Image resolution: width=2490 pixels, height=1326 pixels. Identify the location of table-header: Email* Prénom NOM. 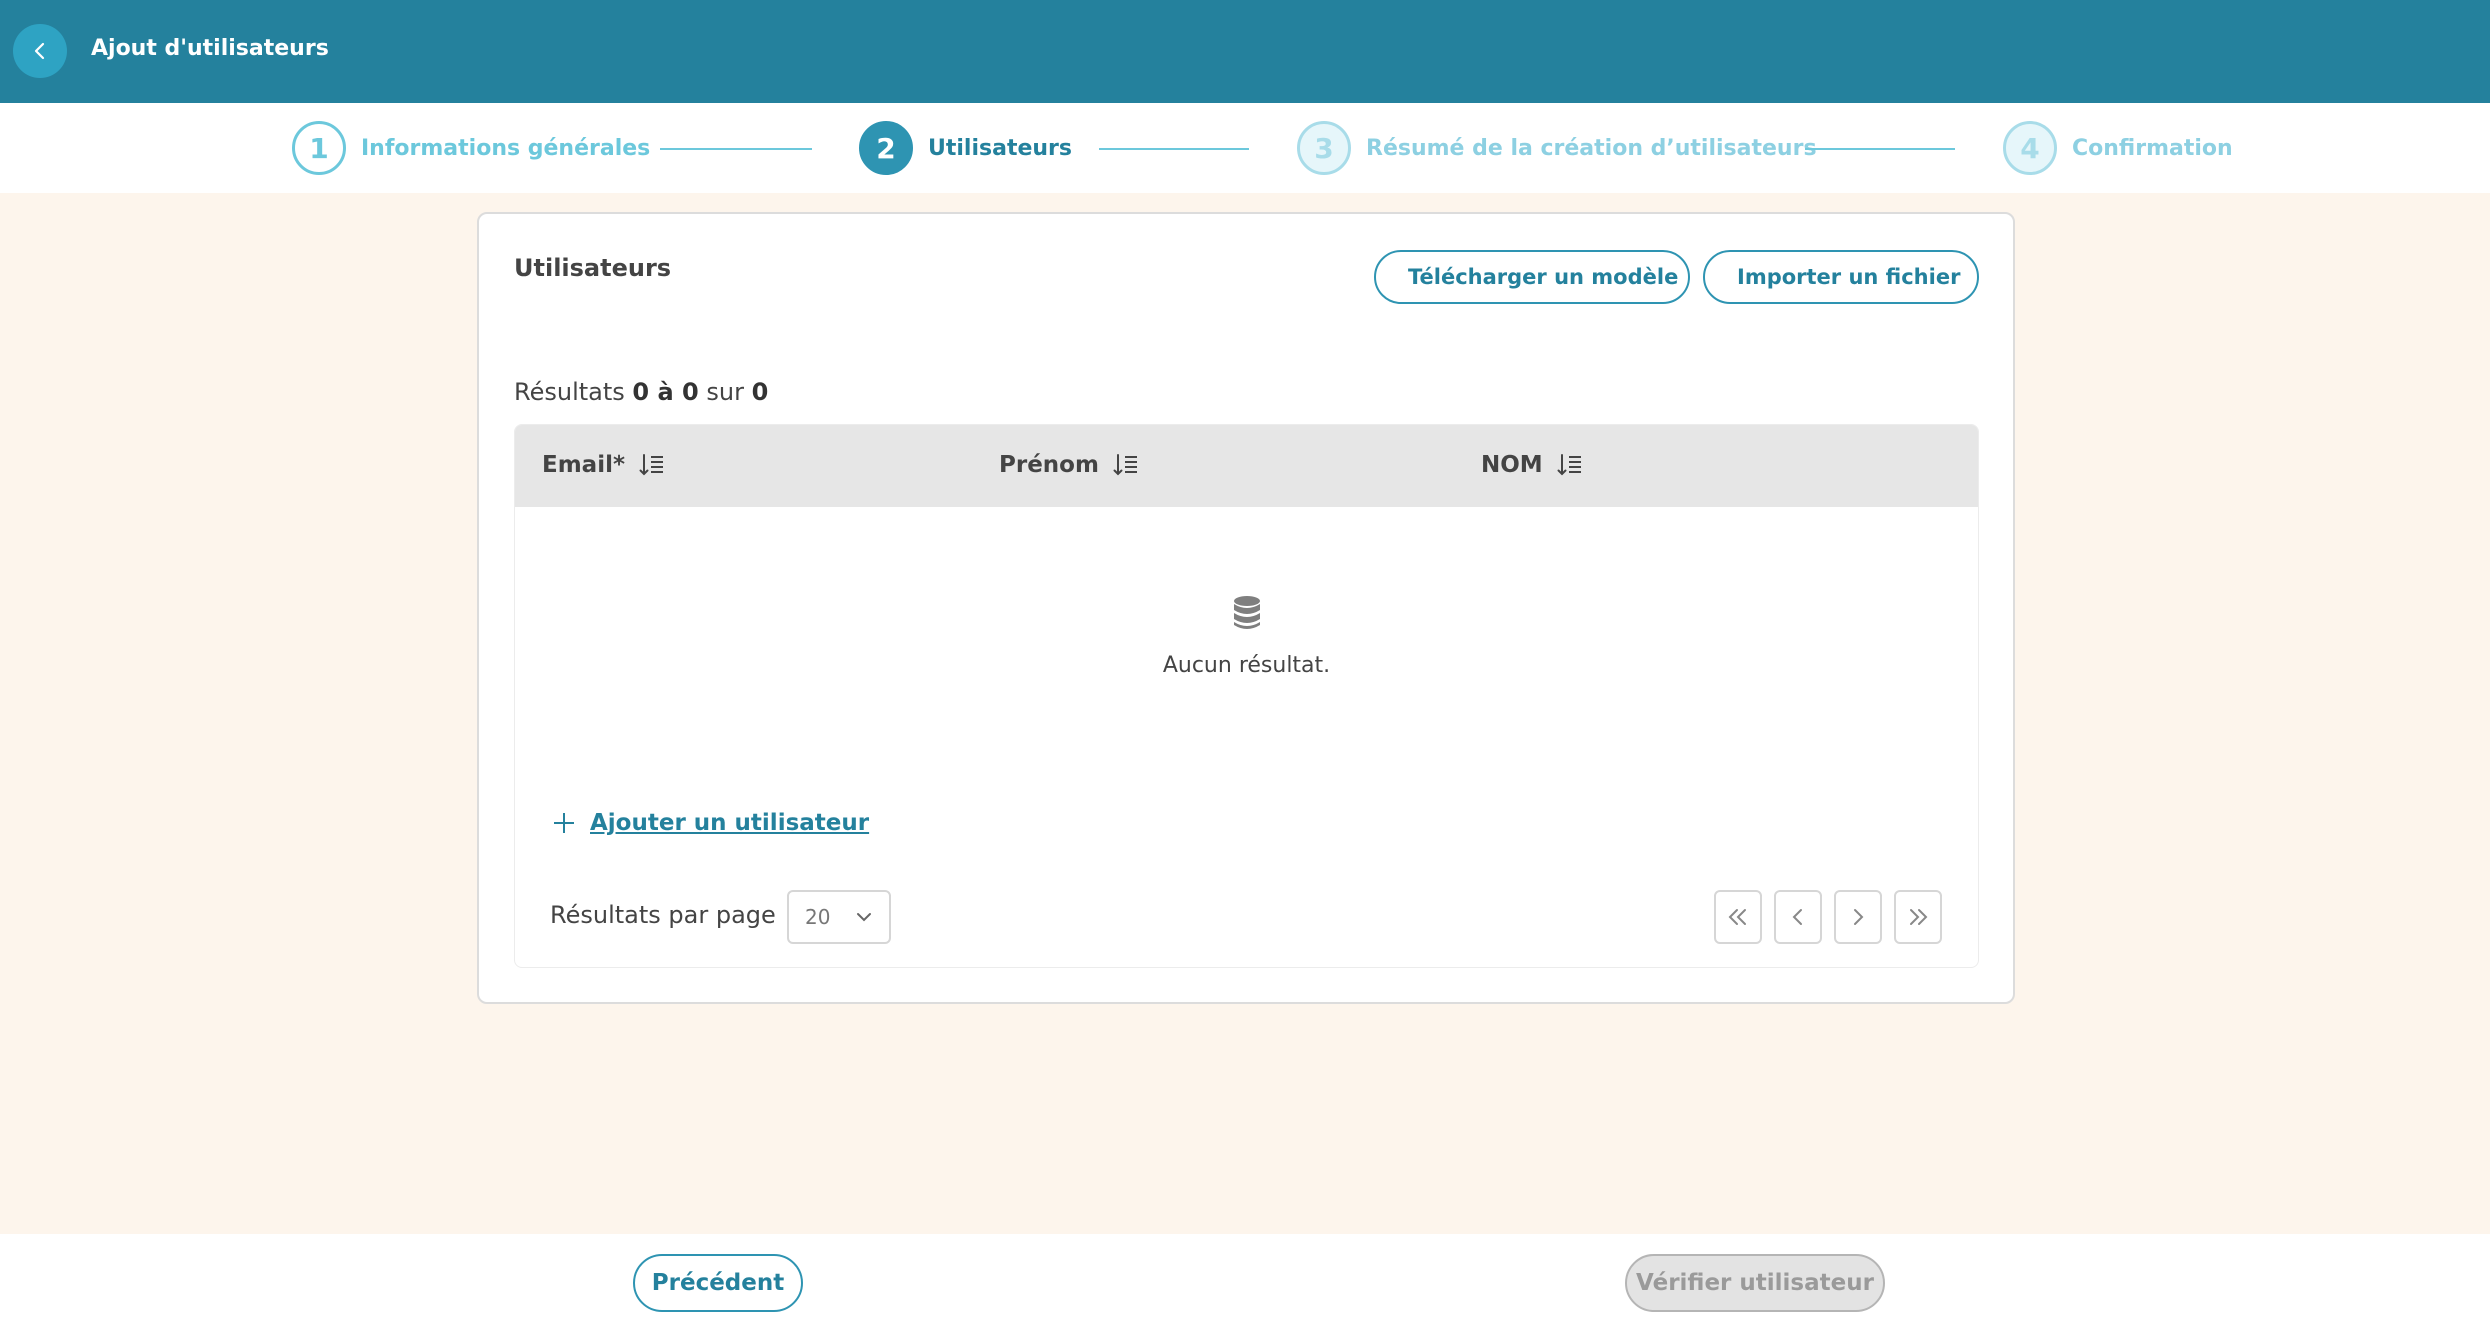
(1246, 466).